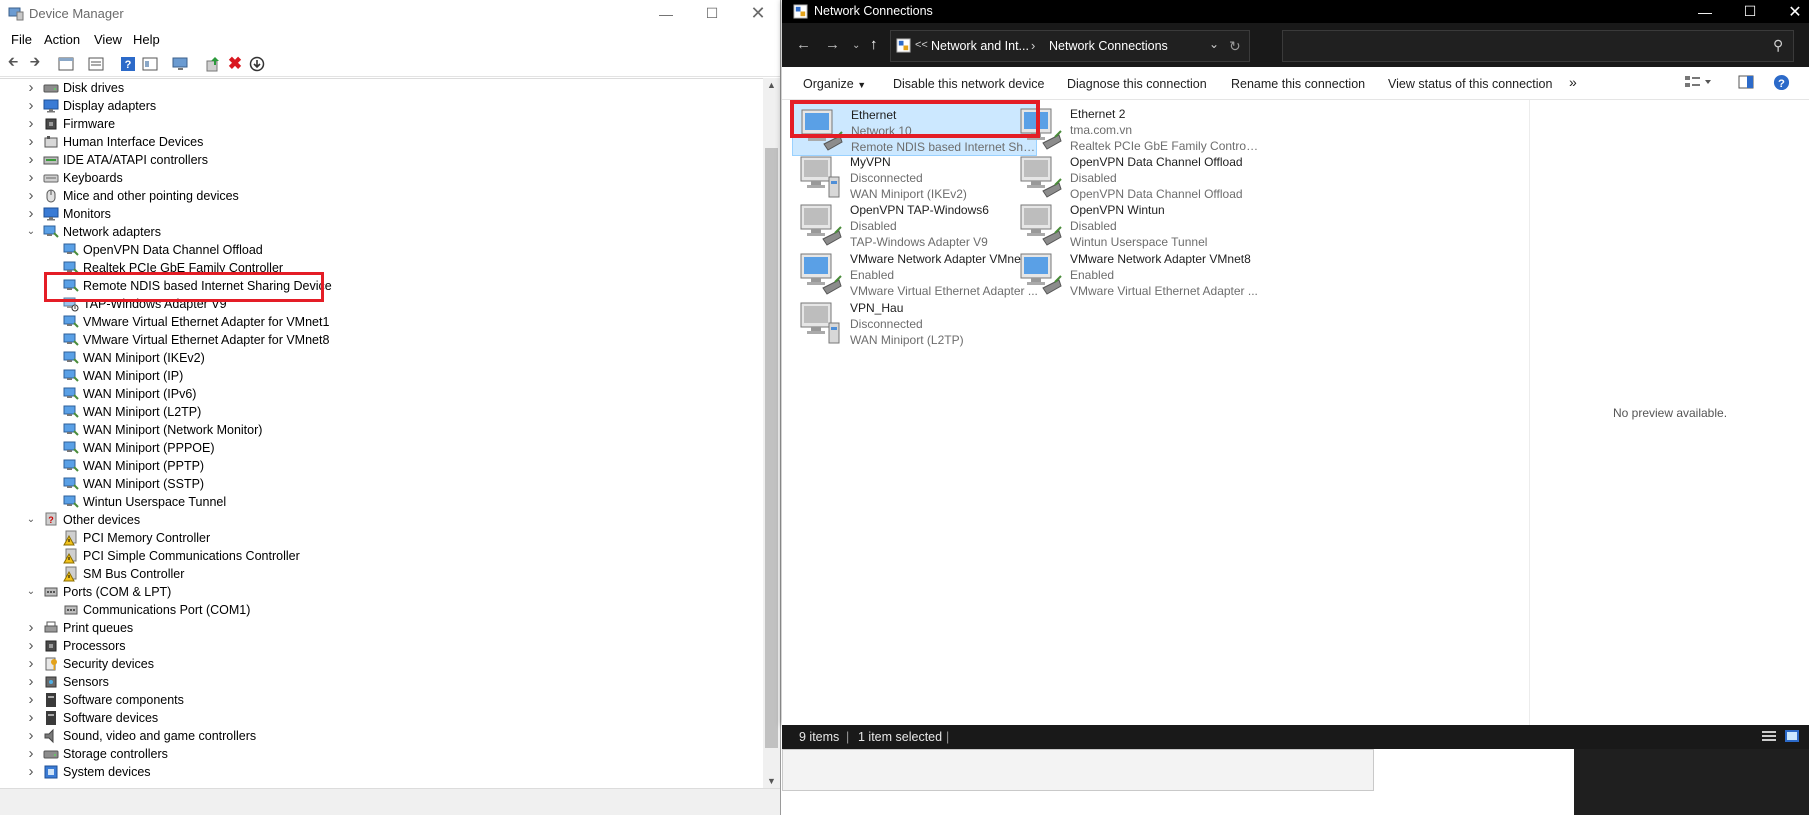  Describe the element at coordinates (380, 664) in the screenshot. I see `tree-item: › Security devices` at that location.